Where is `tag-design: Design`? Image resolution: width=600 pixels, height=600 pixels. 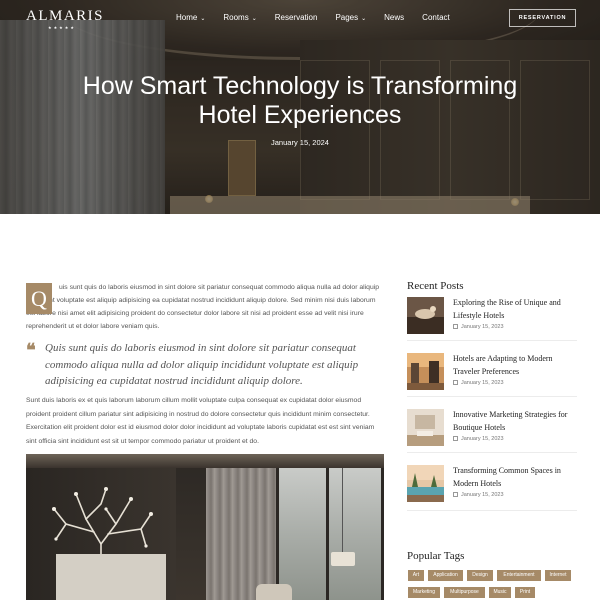 tag-design: Design is located at coordinates (480, 575).